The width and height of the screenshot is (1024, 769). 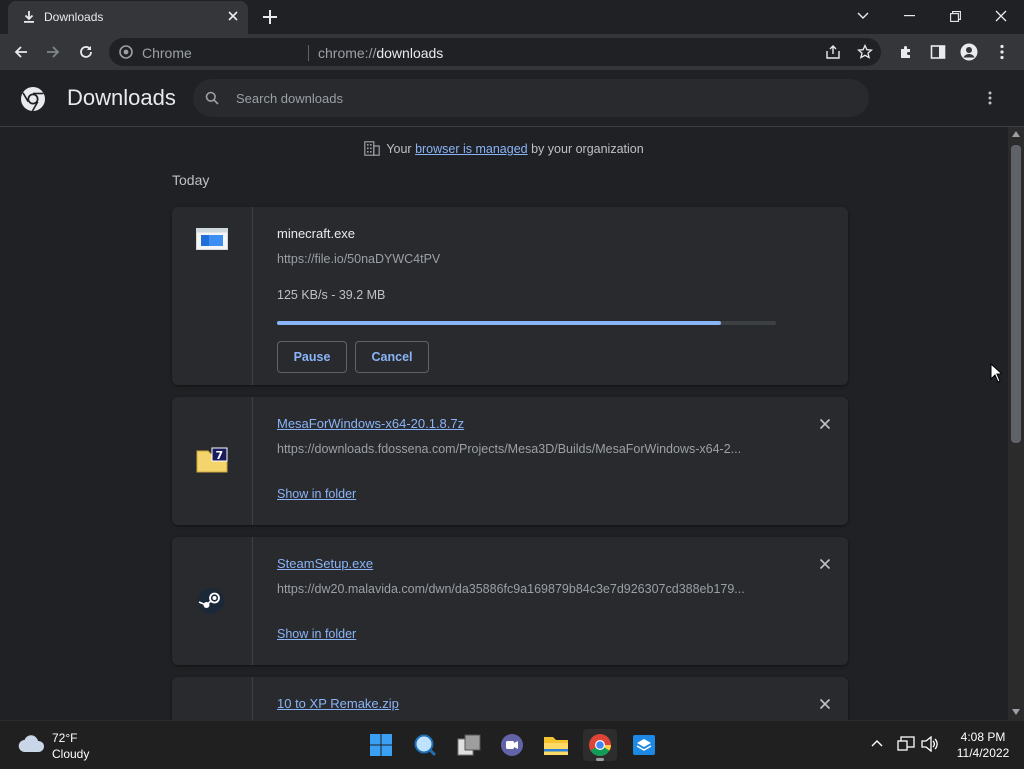 I want to click on windows-logo-icon, so click(x=381, y=745).